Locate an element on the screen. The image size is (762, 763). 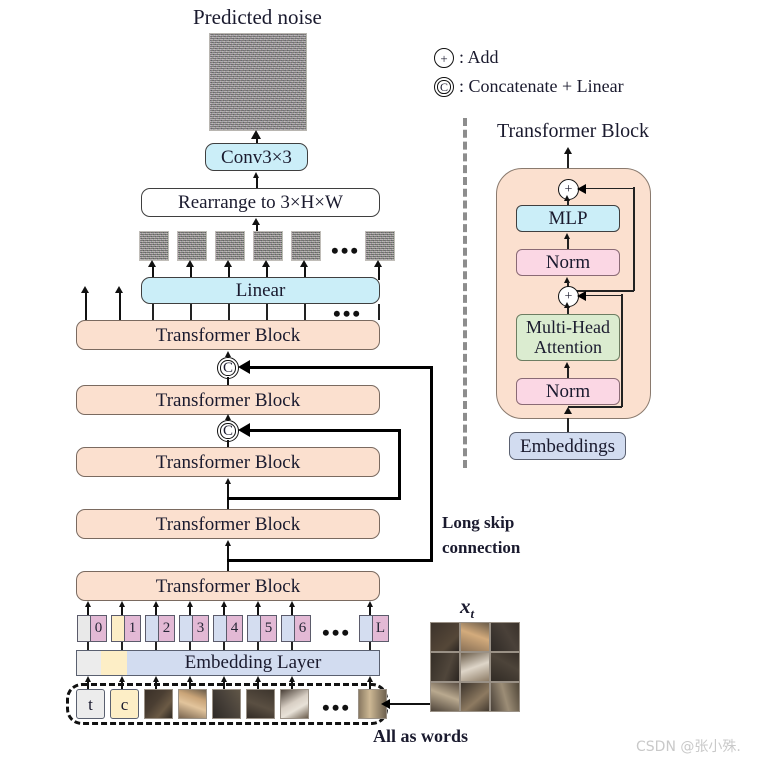
residual-2-right is located at coordinates (634, 239).